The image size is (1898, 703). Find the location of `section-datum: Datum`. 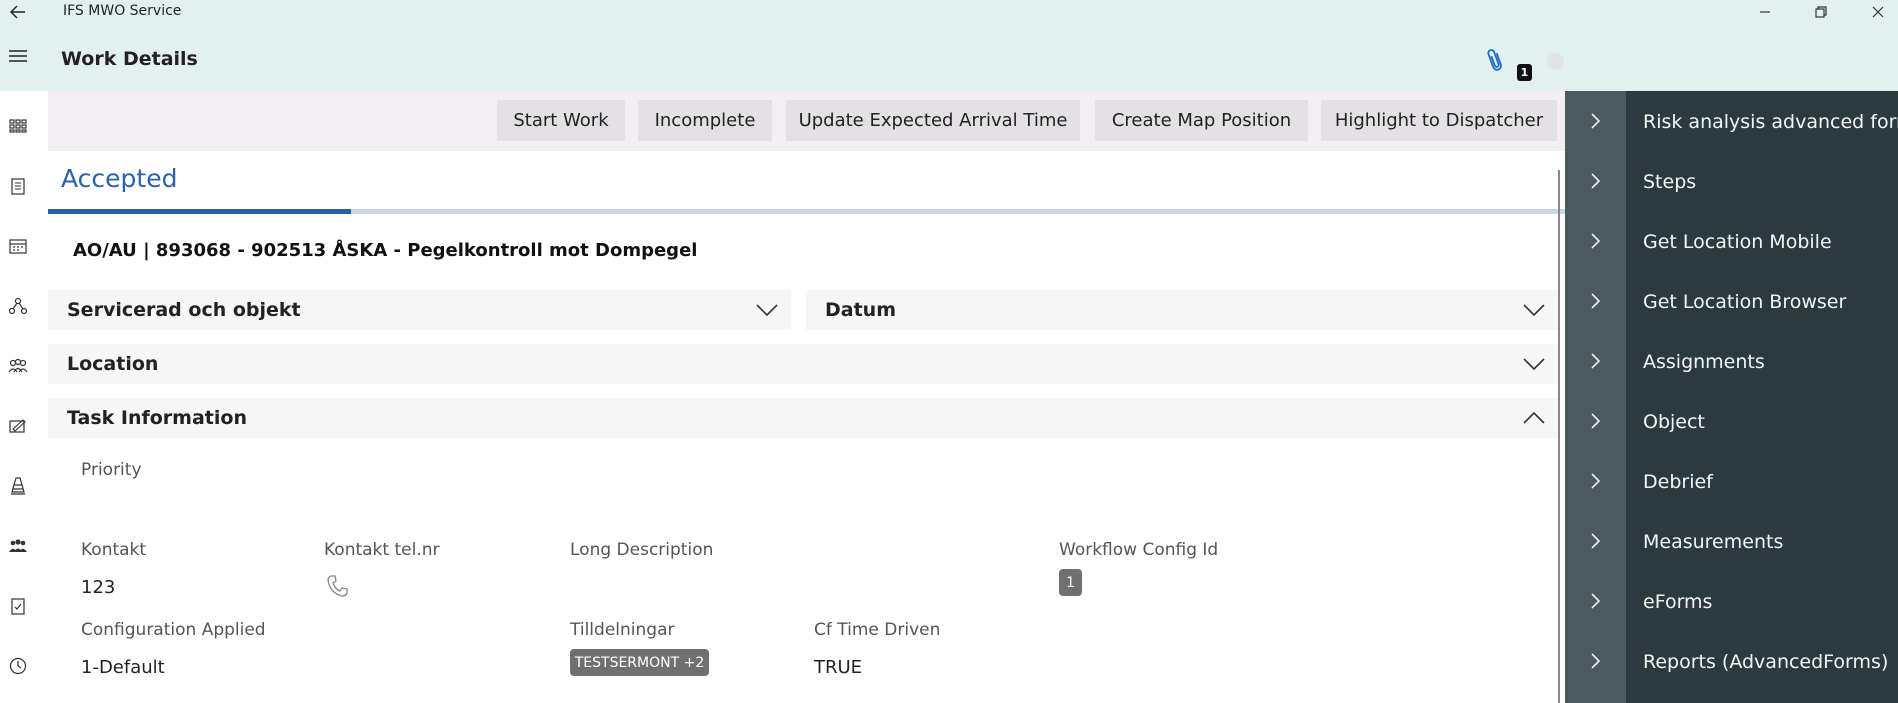

section-datum: Datum is located at coordinates (1182, 310).